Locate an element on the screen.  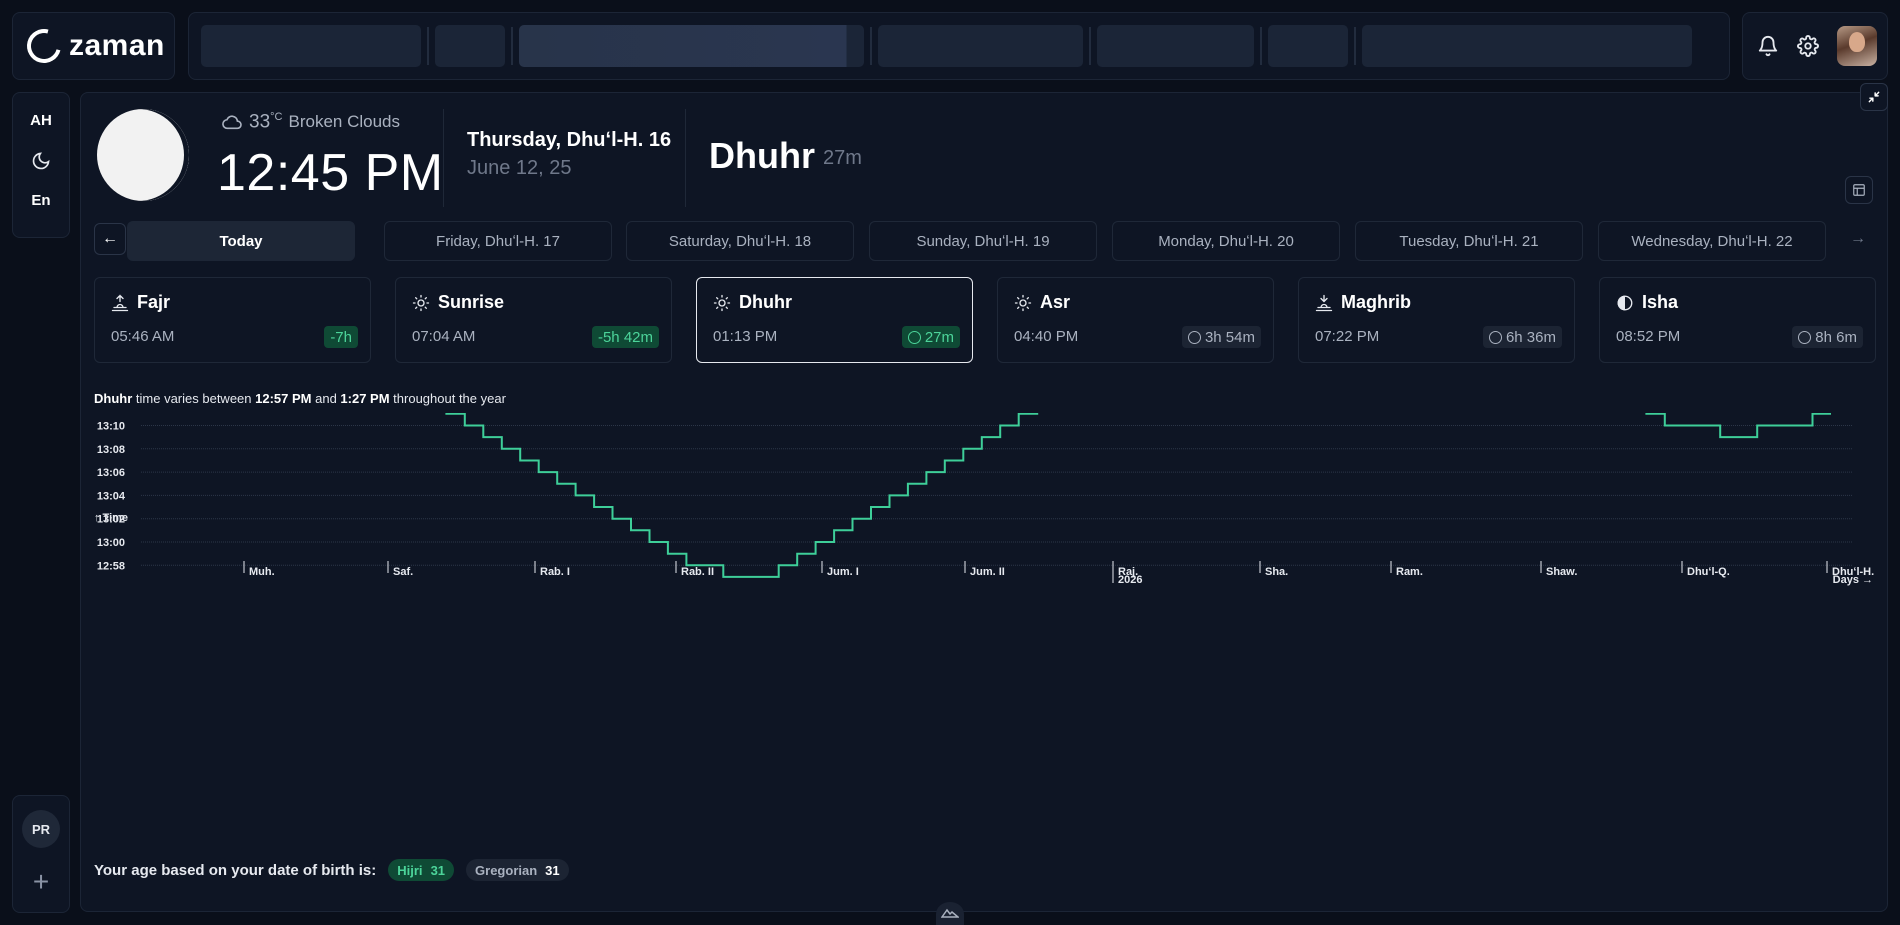
prayer-time: 04:40 PM is located at coordinates (1046, 336).